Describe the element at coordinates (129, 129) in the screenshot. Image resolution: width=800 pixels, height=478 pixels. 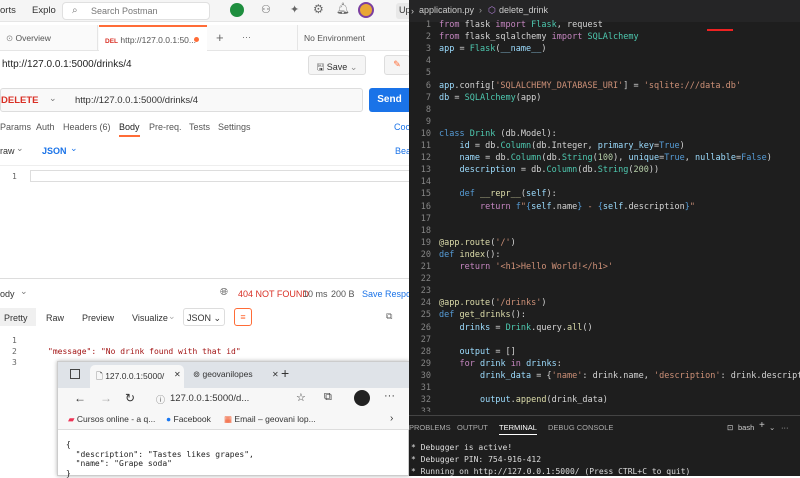
I see `tab-body: Body` at that location.